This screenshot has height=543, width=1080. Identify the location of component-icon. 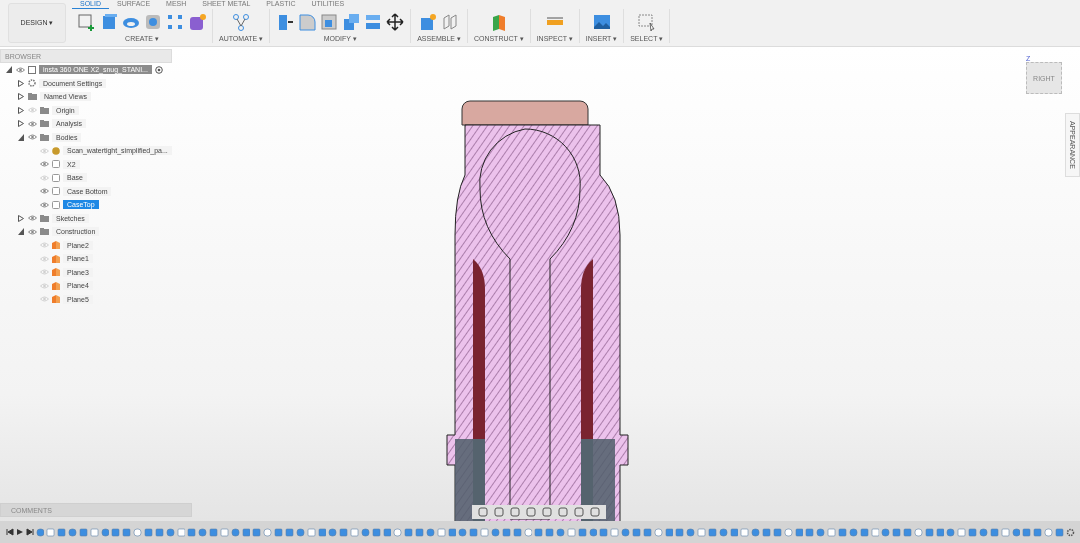
(428, 22).